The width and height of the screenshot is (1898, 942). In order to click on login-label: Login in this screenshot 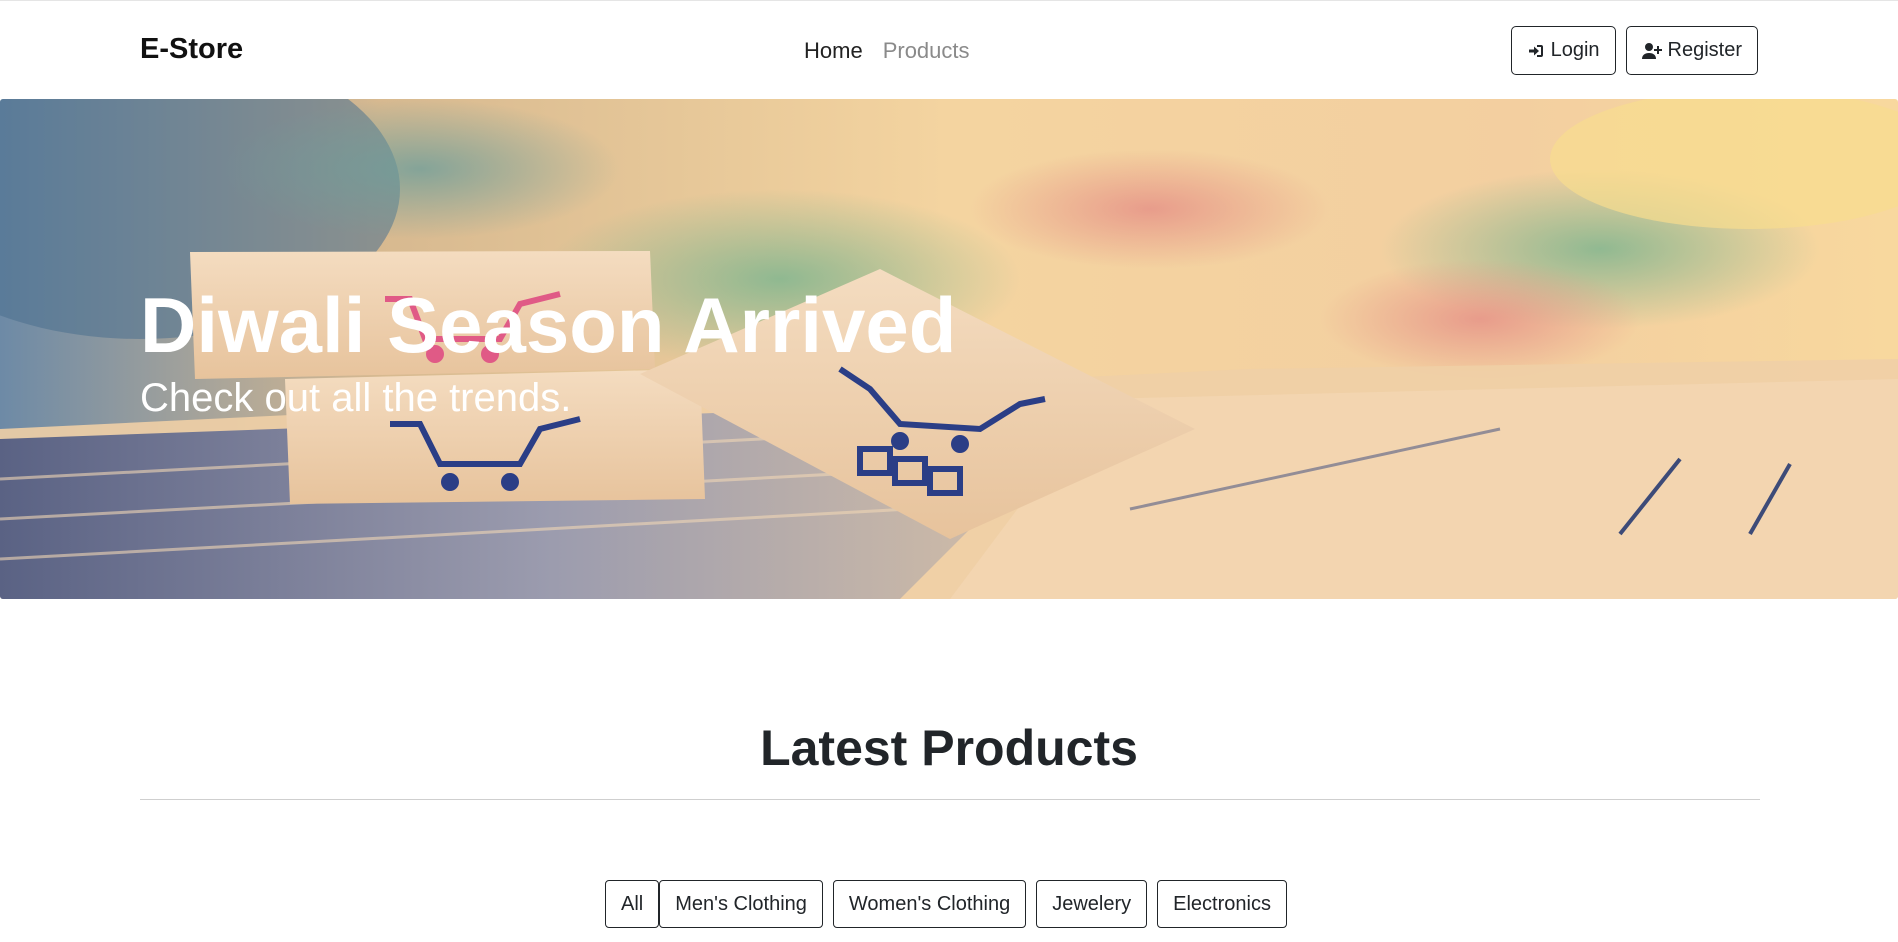, I will do `click(1575, 50)`.